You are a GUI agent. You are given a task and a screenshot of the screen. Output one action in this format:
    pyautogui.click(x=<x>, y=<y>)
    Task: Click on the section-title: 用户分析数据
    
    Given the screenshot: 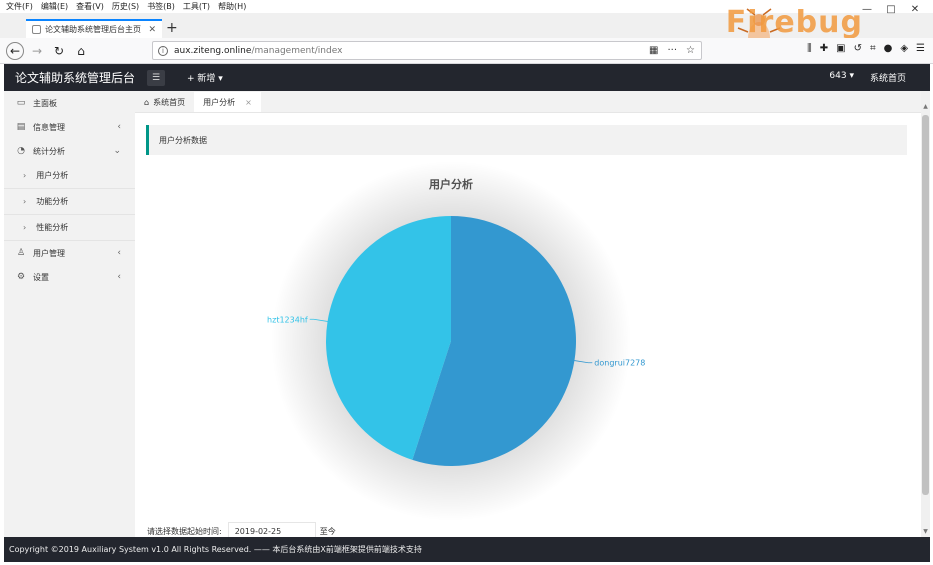 What is the action you would take?
    pyautogui.click(x=526, y=140)
    